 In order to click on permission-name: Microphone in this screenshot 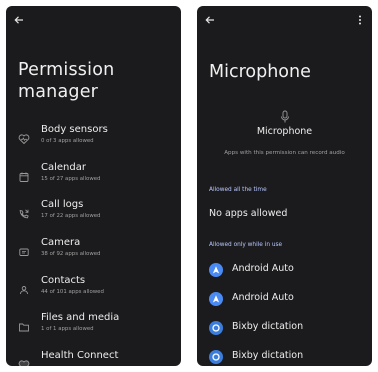, I will do `click(284, 131)`.